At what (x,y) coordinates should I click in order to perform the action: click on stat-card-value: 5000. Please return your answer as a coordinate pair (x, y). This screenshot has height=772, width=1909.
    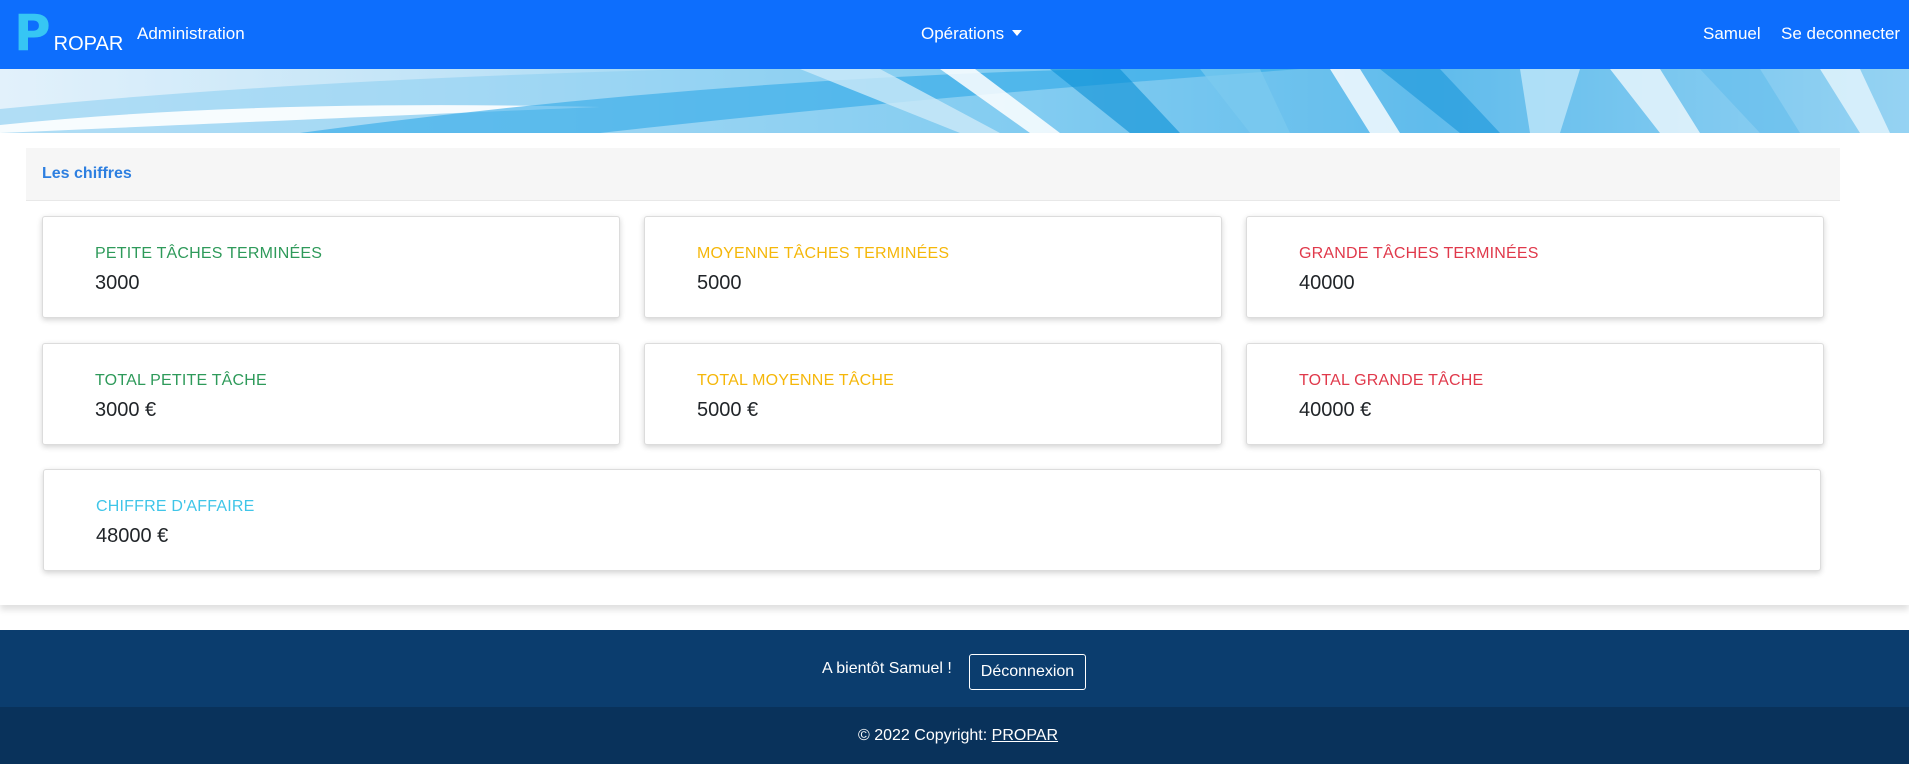
    Looking at the image, I should click on (719, 283).